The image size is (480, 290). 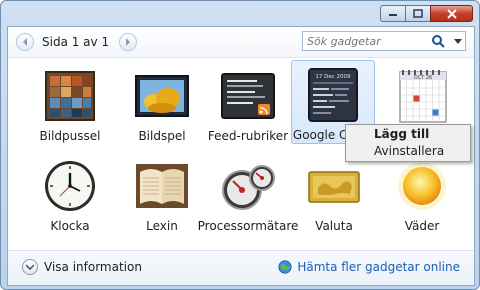 I want to click on picture-puzzle-icon, so click(x=70, y=96).